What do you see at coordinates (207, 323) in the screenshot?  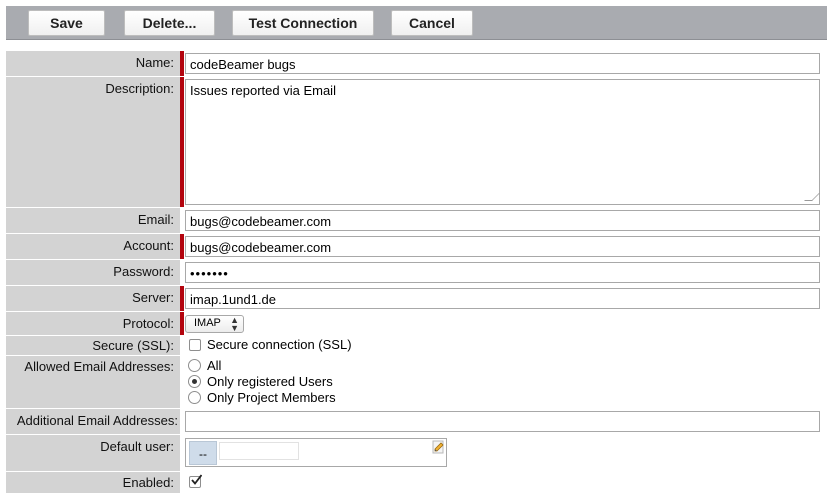 I see `protocol-value: IMAP` at bounding box center [207, 323].